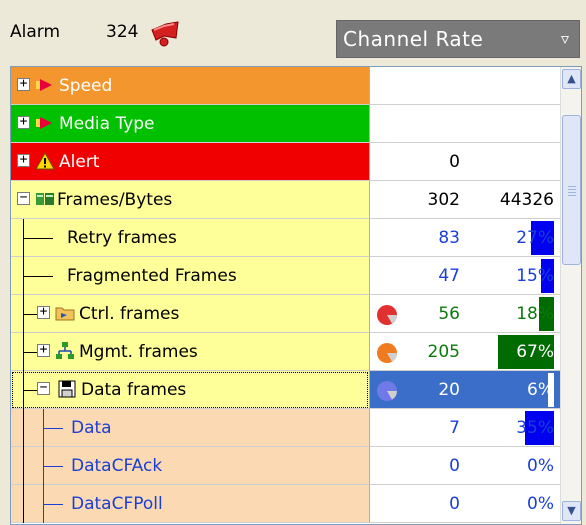 The image size is (586, 525). Describe the element at coordinates (449, 390) in the screenshot. I see `count-value: 20` at that location.